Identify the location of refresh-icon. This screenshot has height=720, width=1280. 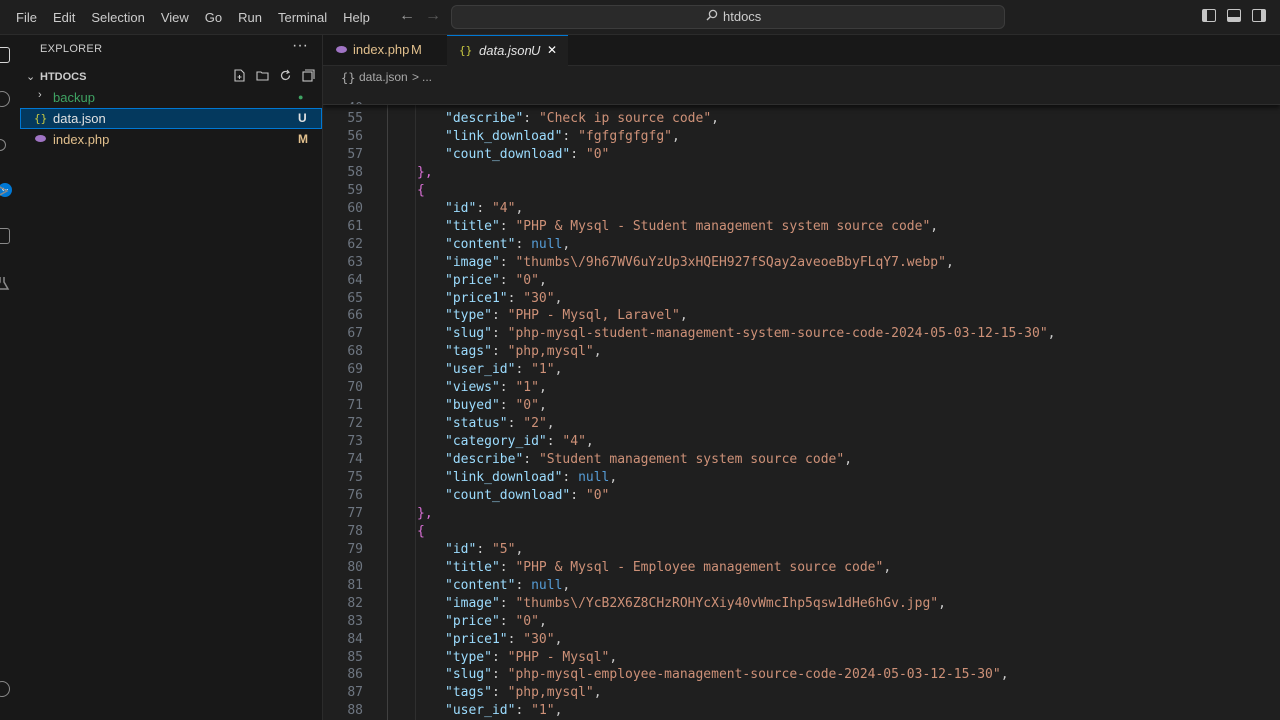
(285, 75).